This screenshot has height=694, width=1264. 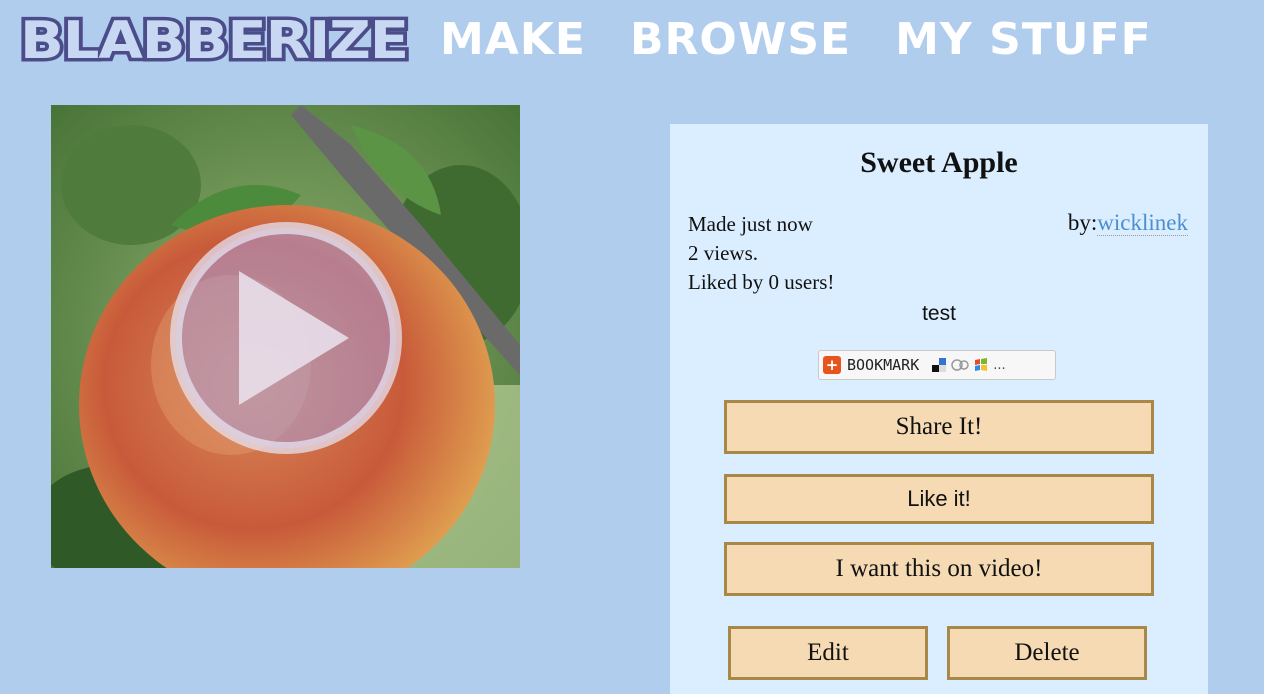 I want to click on made-time: Made just now, so click(x=750, y=224).